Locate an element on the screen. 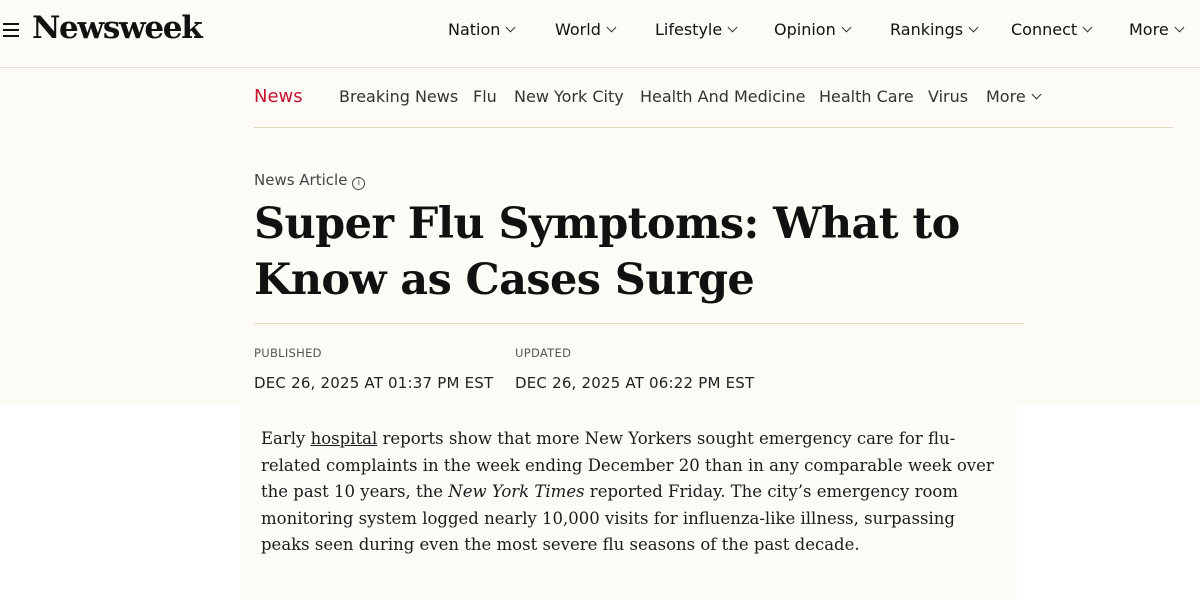  nav-item-nation: Nation is located at coordinates (482, 29).